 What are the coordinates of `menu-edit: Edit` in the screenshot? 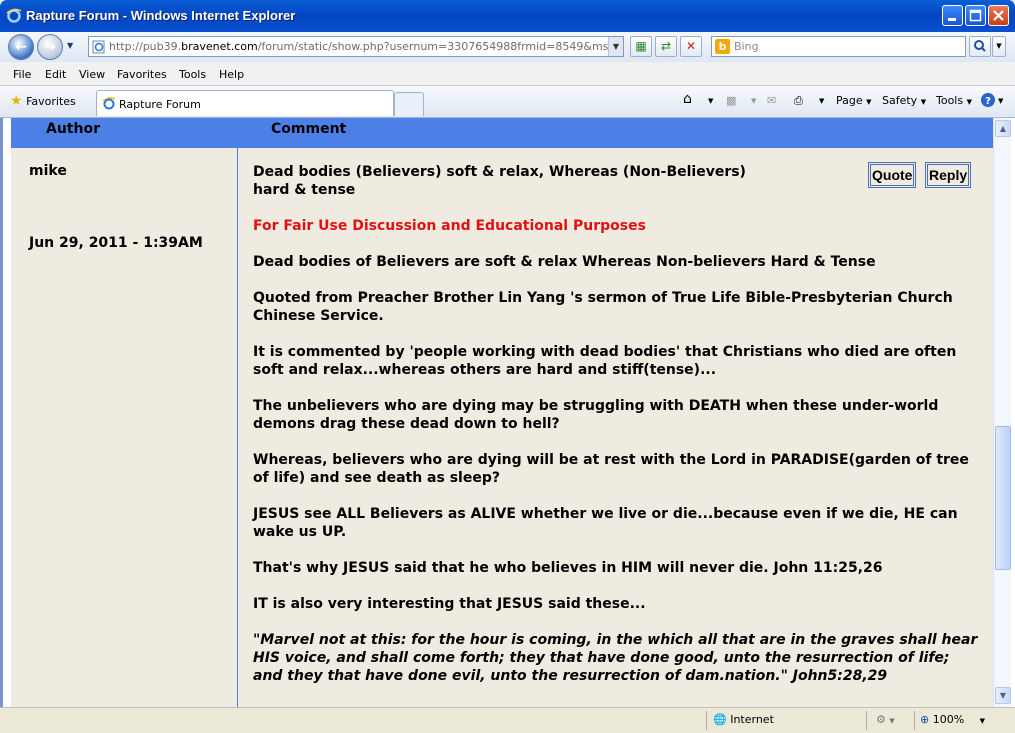 It's located at (55, 74).